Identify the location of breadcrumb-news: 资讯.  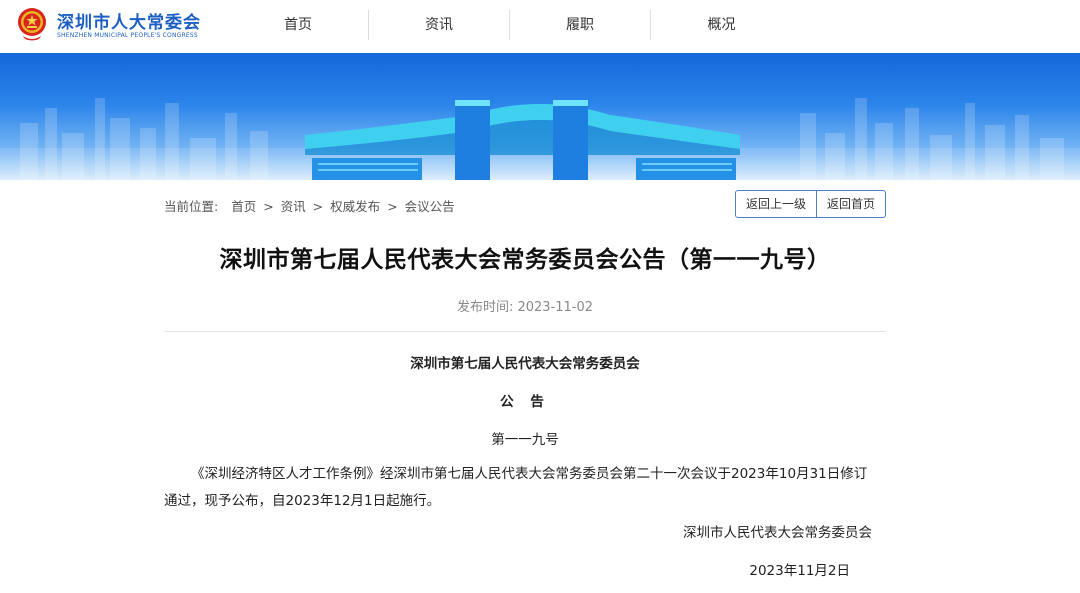
(293, 206).